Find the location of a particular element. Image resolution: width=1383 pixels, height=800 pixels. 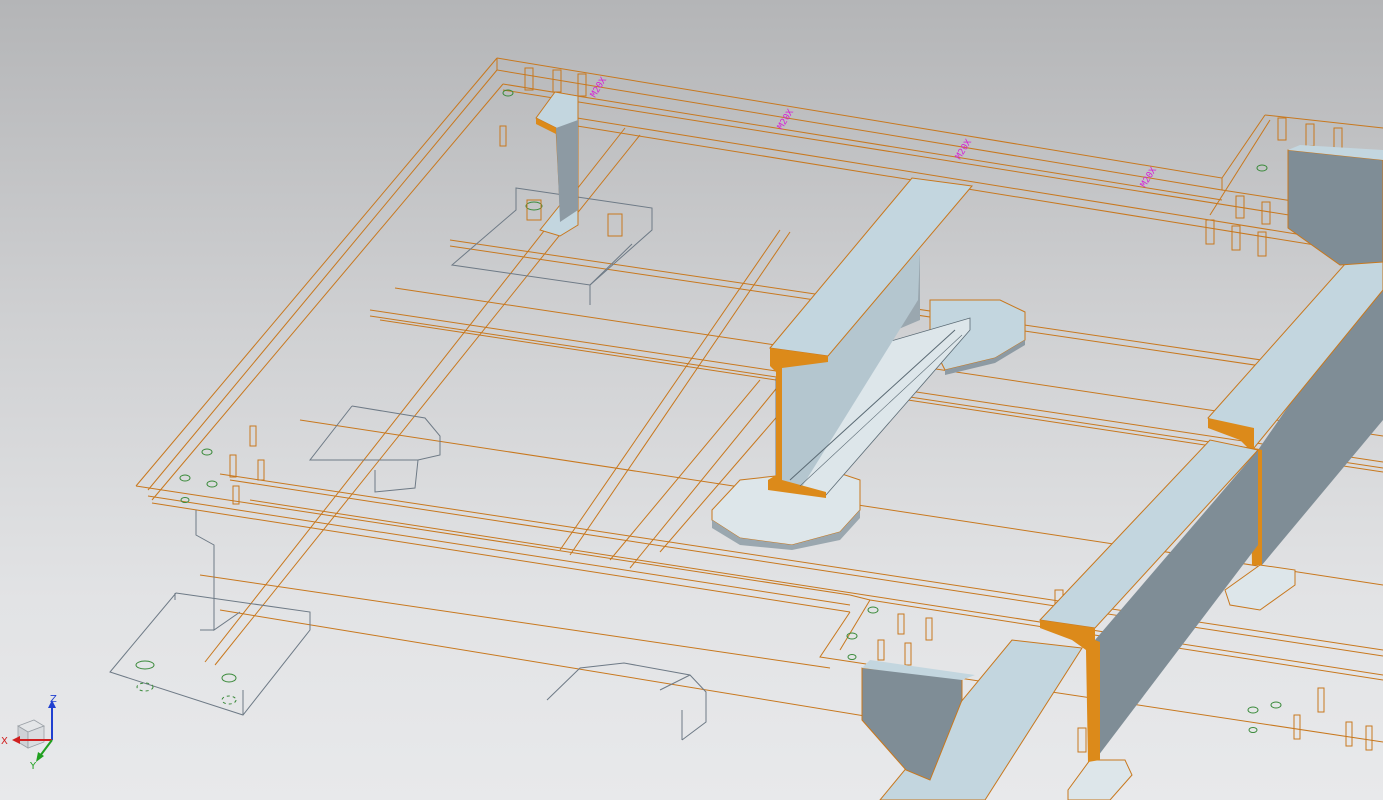

triad-cube-icon is located at coordinates (31, 734).